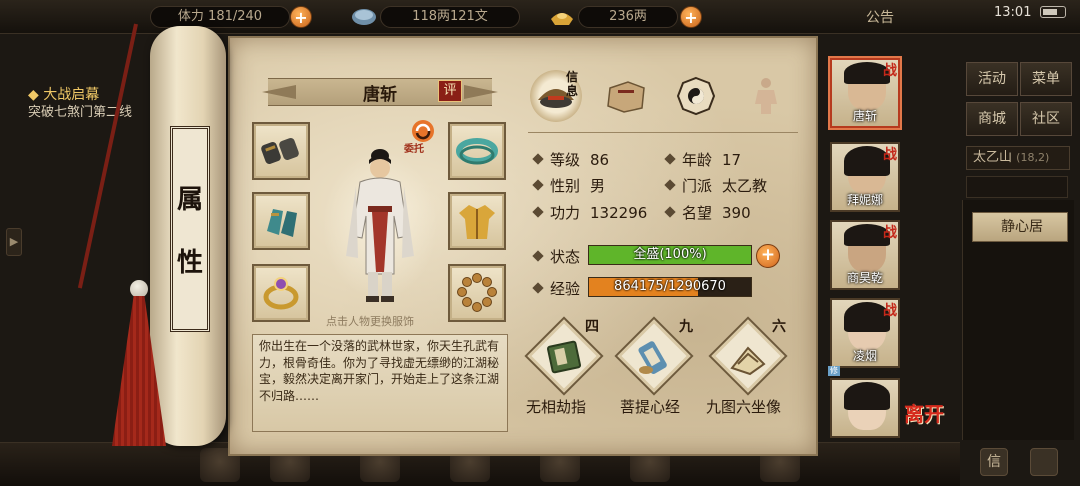 The width and height of the screenshot is (1080, 486). What do you see at coordinates (190, 229) in the screenshot?
I see `scroll-title: 属 性` at bounding box center [190, 229].